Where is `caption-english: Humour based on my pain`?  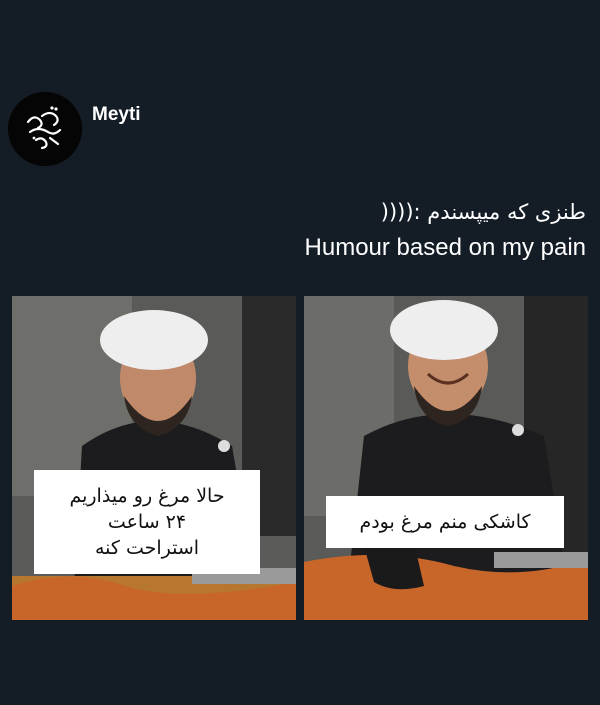
caption-english: Humour based on my pain is located at coordinates (445, 247).